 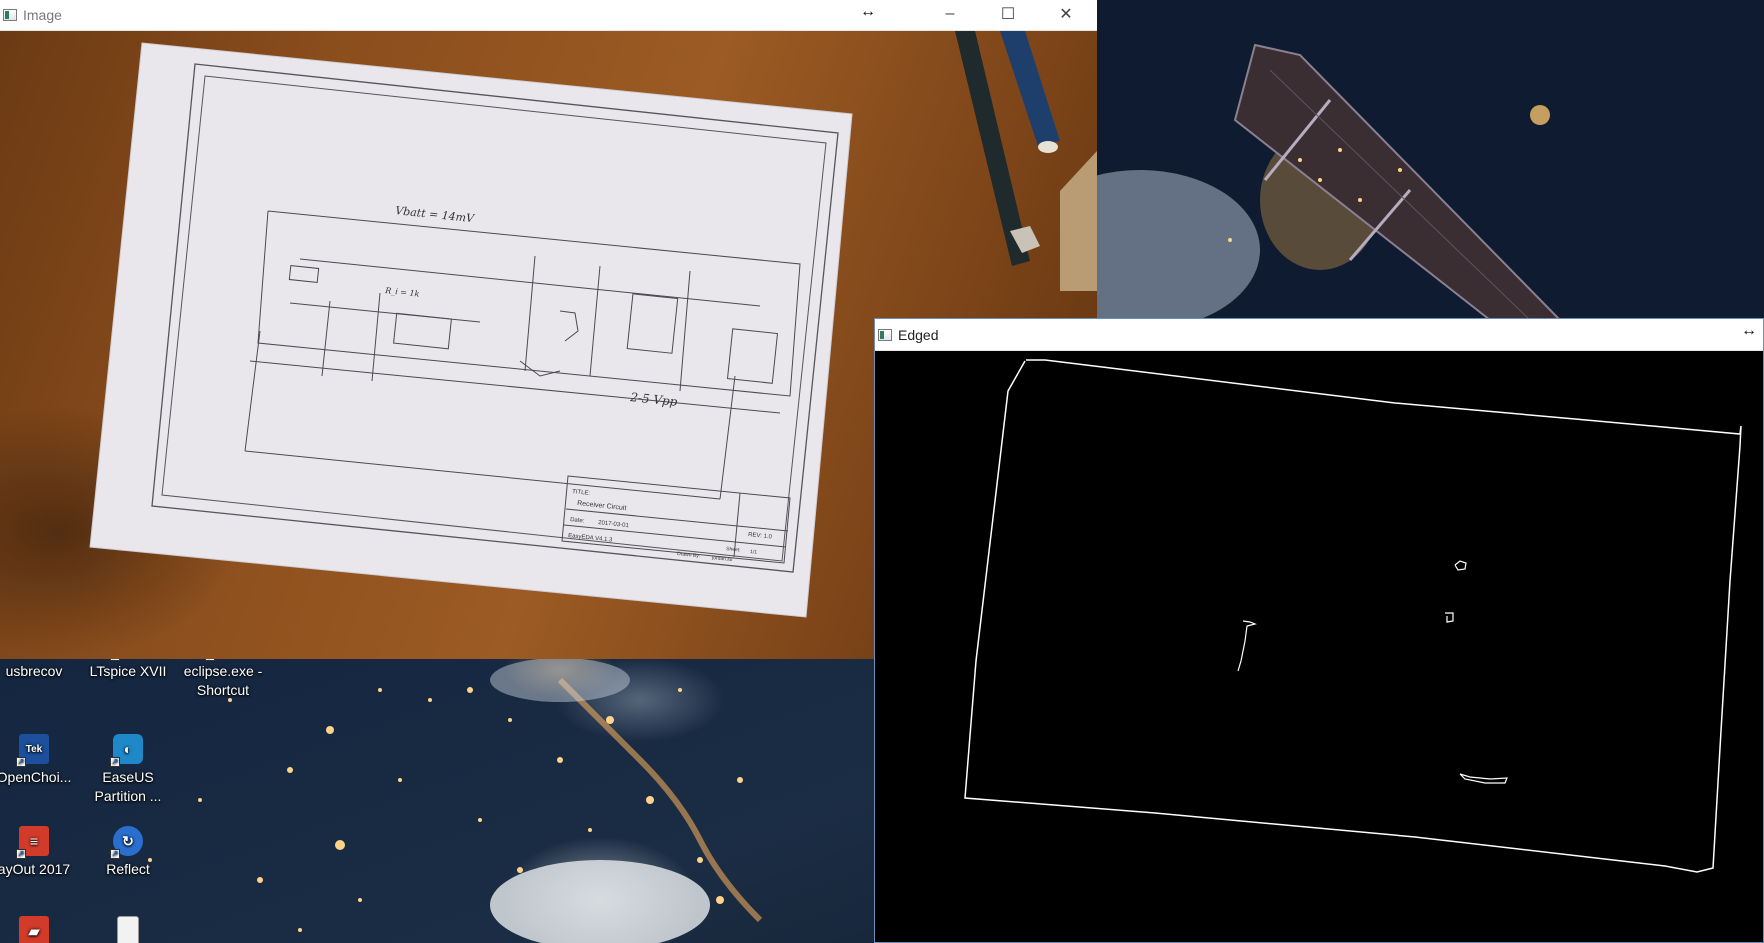 I want to click on desktop-icon-sketchup: ▰, so click(x=38, y=929).